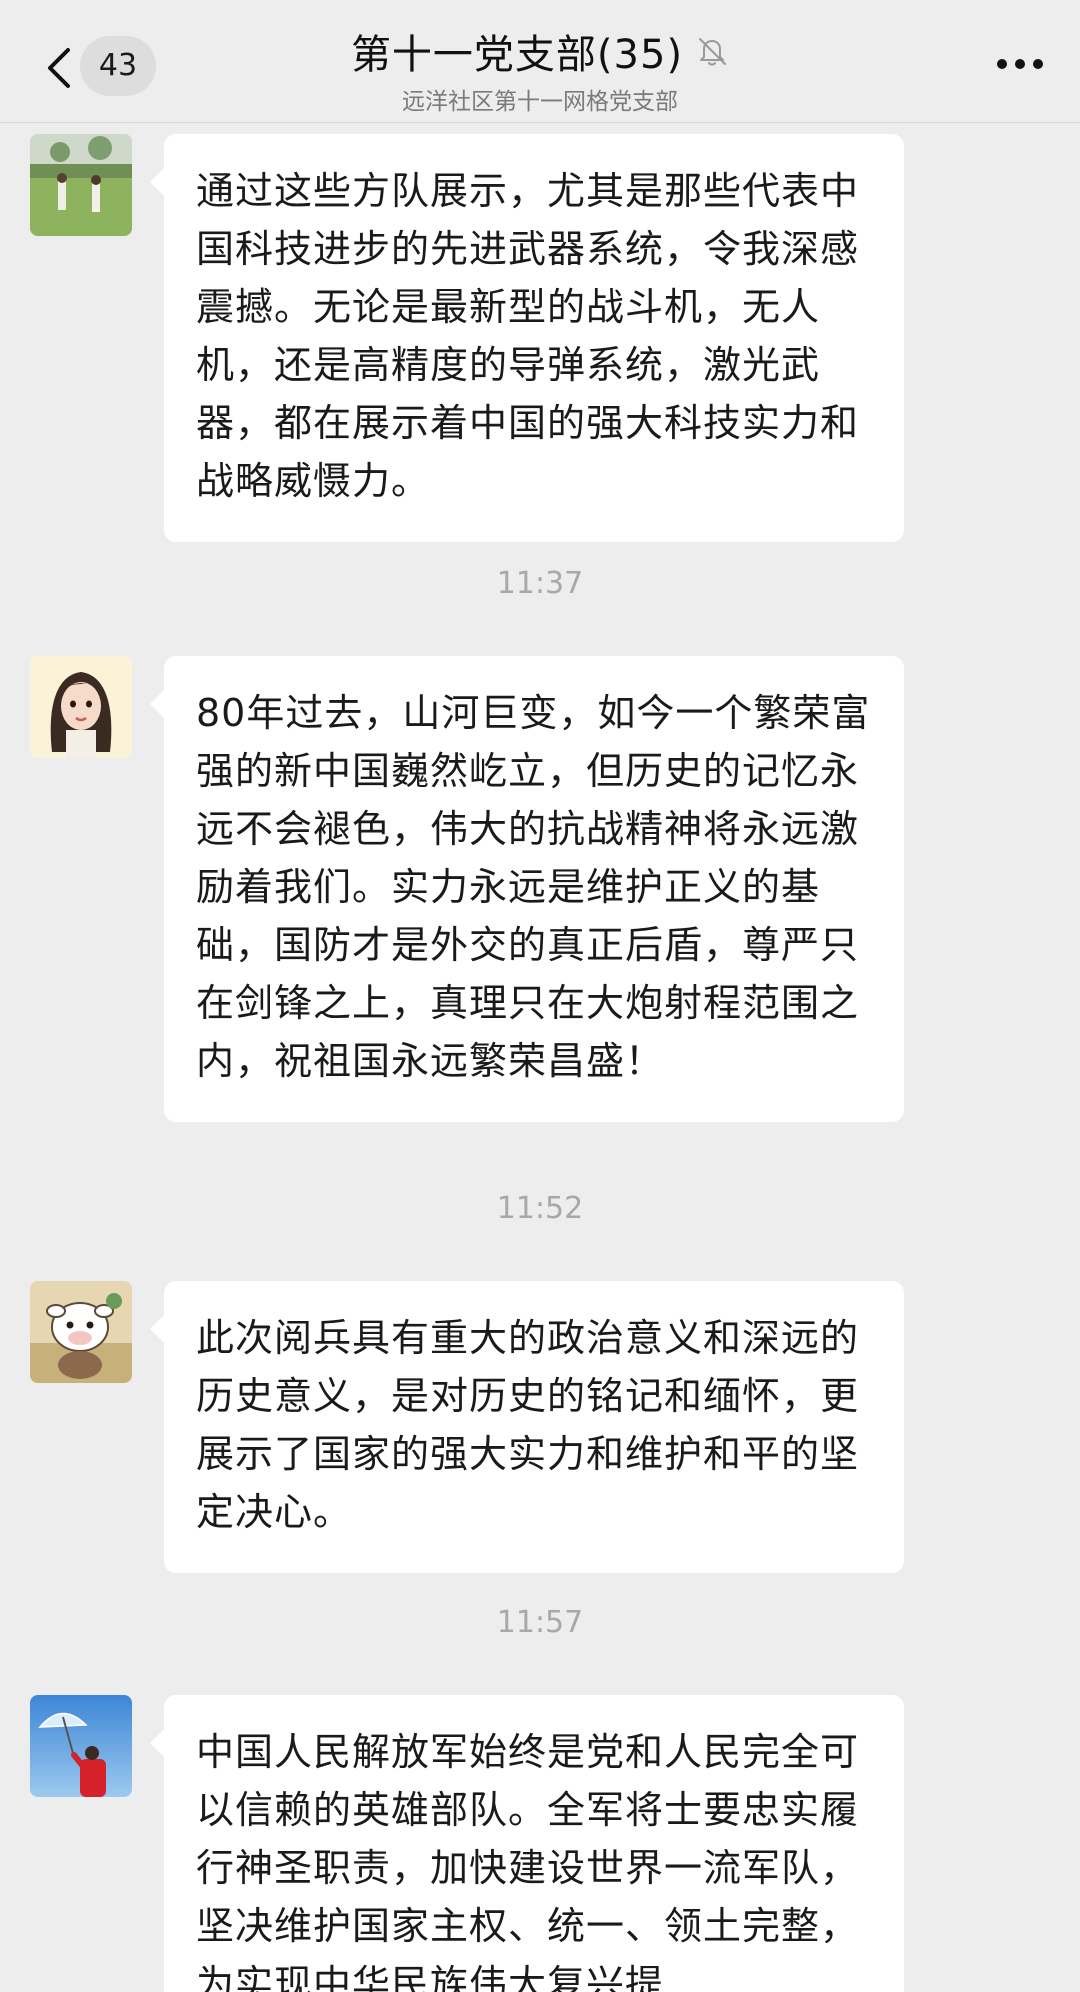 Image resolution: width=1080 pixels, height=1992 pixels. Describe the element at coordinates (540, 1622) in the screenshot. I see `timestamp: 11:57` at that location.